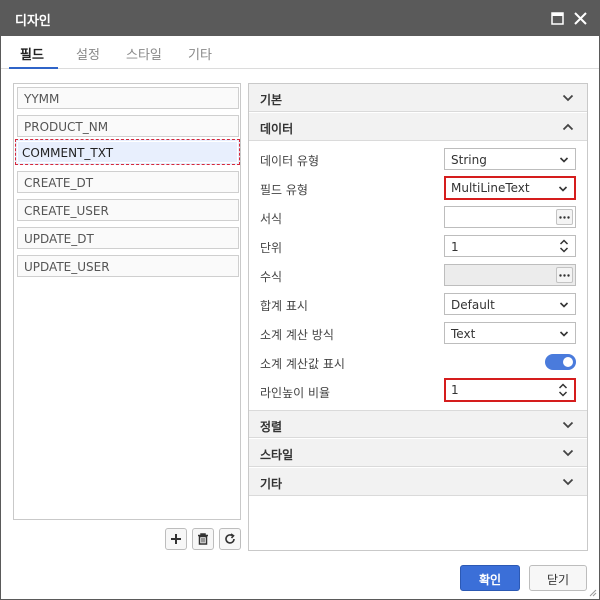 The width and height of the screenshot is (600, 600). What do you see at coordinates (271, 277) in the screenshot?
I see `formula-label: 수식` at bounding box center [271, 277].